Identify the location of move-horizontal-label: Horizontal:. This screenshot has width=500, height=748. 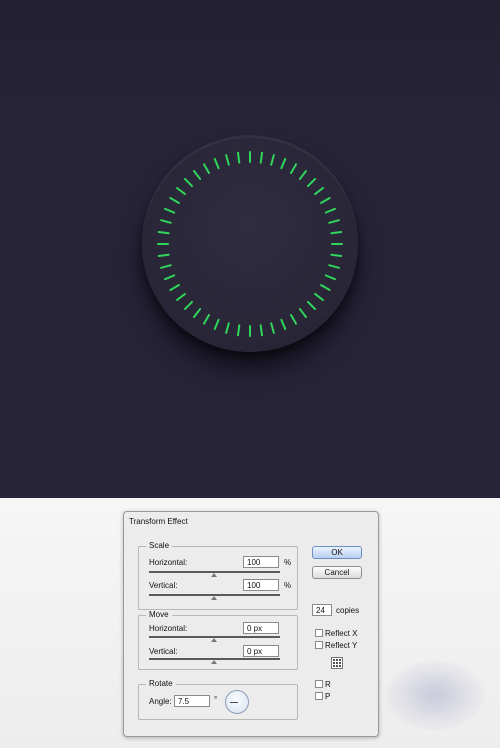
(168, 628).